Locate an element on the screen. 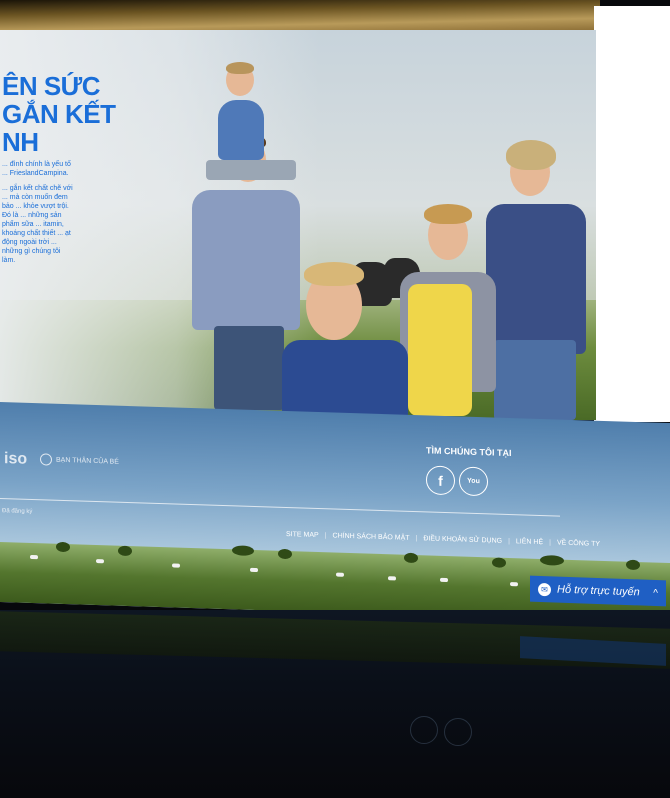  facebook-icon: f is located at coordinates (440, 480).